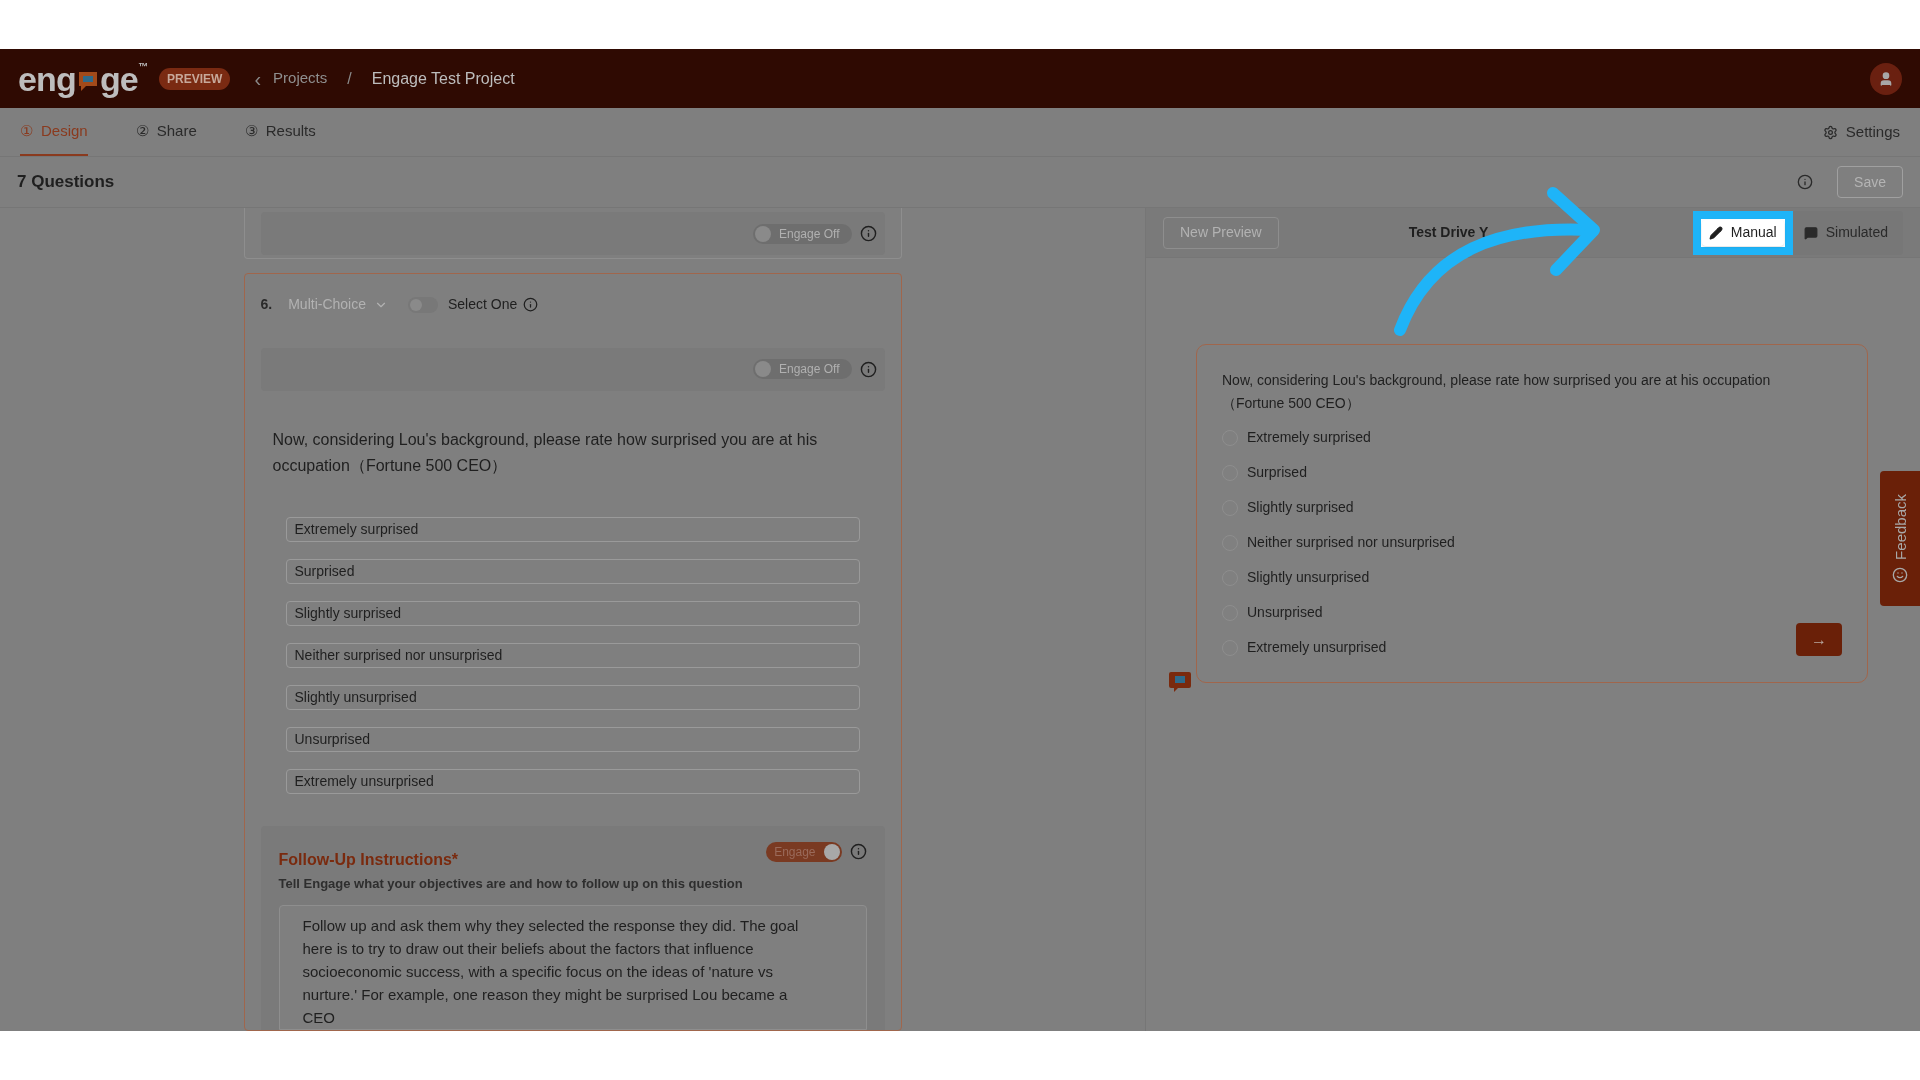 The height and width of the screenshot is (1080, 1920). What do you see at coordinates (368, 859) in the screenshot?
I see `follow-up-title: Follow-Up Instructions*` at bounding box center [368, 859].